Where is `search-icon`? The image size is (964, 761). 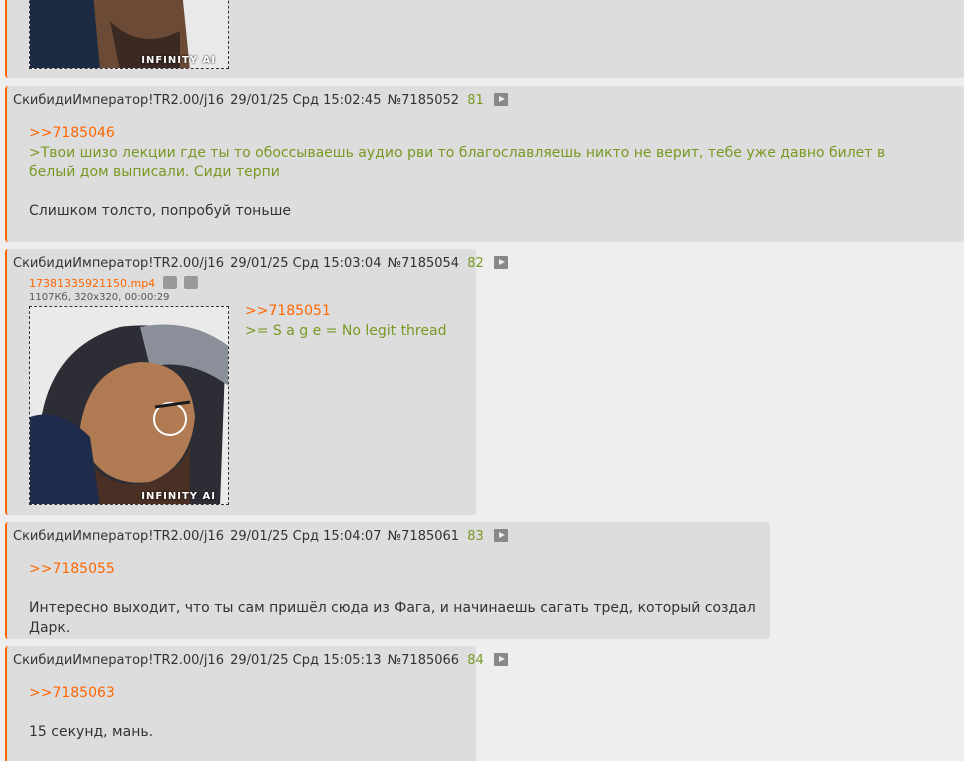
search-icon is located at coordinates (169, 282).